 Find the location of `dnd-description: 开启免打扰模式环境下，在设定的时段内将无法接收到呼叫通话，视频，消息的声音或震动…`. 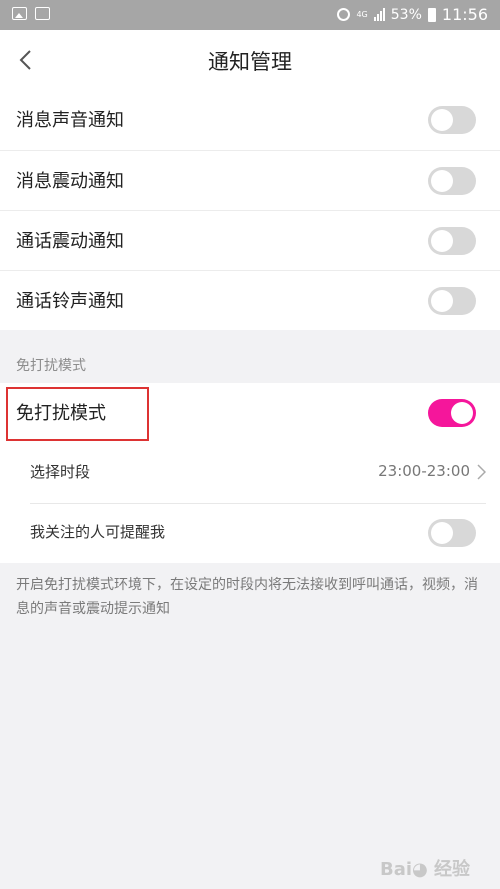

dnd-description: 开启免打扰模式环境下，在设定的时段内将无法接收到呼叫通话，视频，消息的声音或震动… is located at coordinates (247, 597).